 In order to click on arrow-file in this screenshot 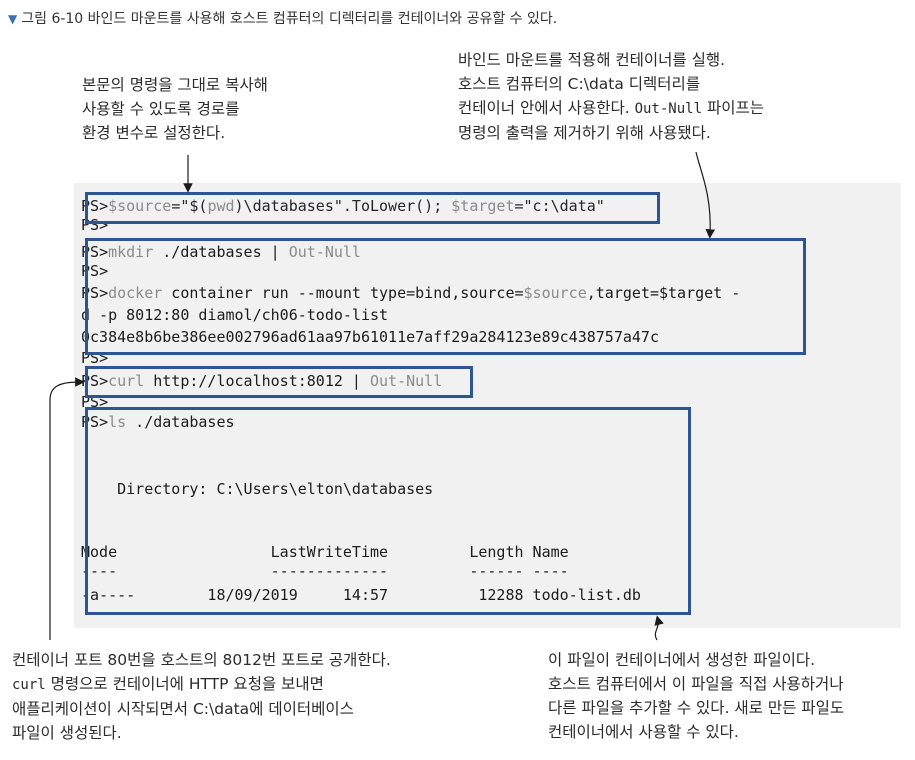, I will do `click(659, 628)`.